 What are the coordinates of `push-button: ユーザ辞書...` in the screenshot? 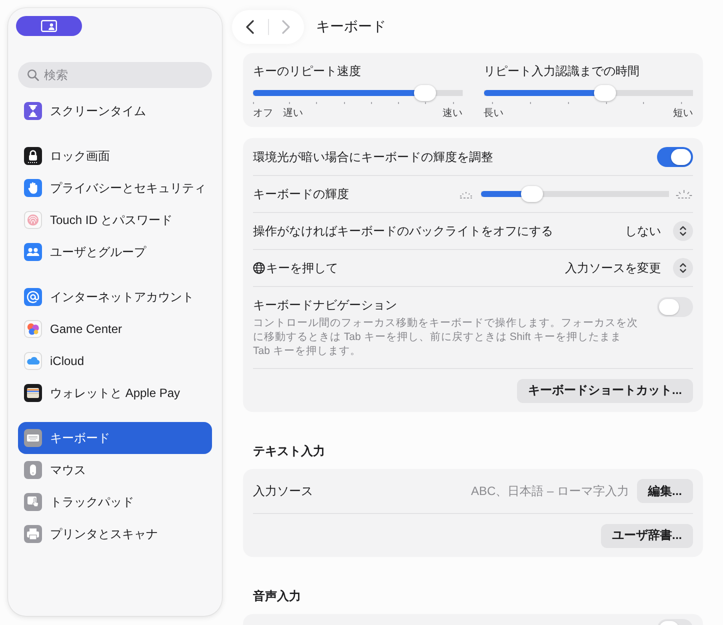 It's located at (646, 536).